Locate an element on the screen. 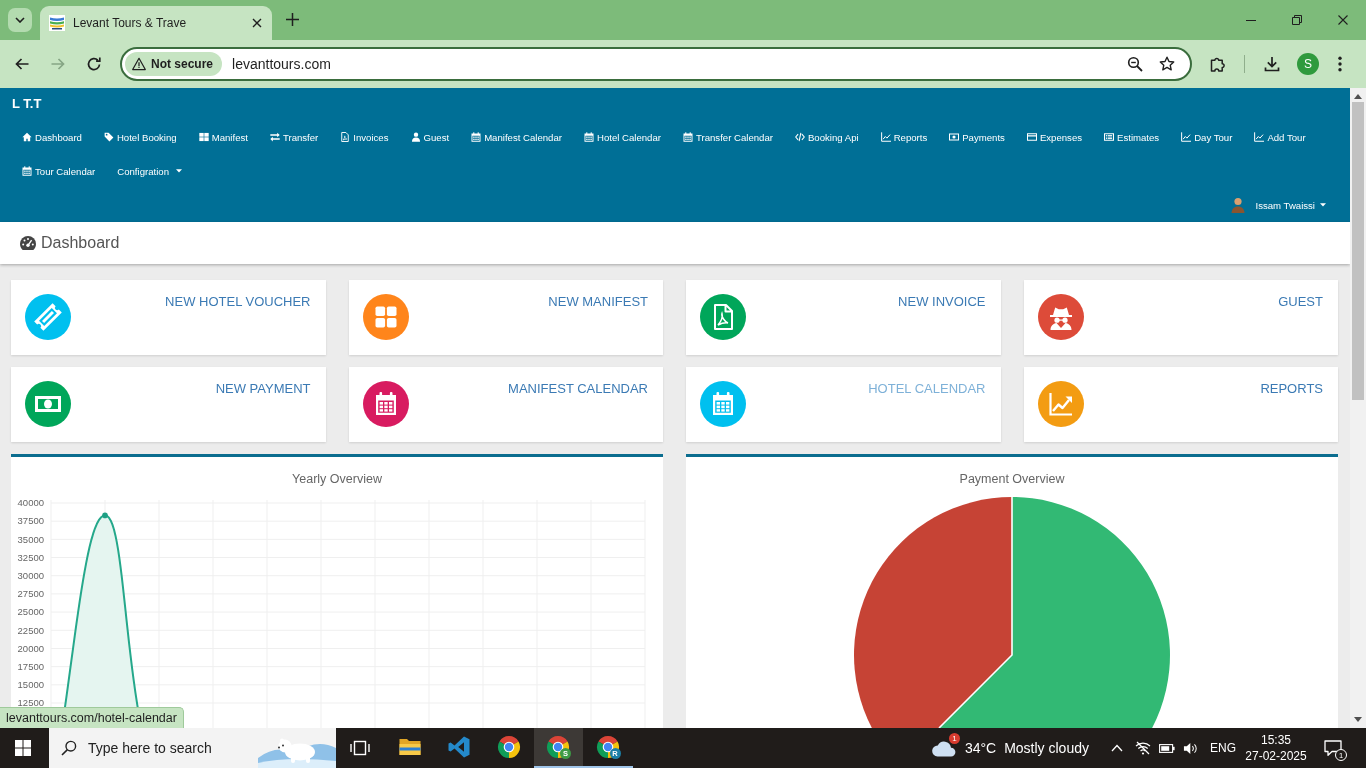 This screenshot has width=1366, height=768. code-editor-icon is located at coordinates (459, 747).